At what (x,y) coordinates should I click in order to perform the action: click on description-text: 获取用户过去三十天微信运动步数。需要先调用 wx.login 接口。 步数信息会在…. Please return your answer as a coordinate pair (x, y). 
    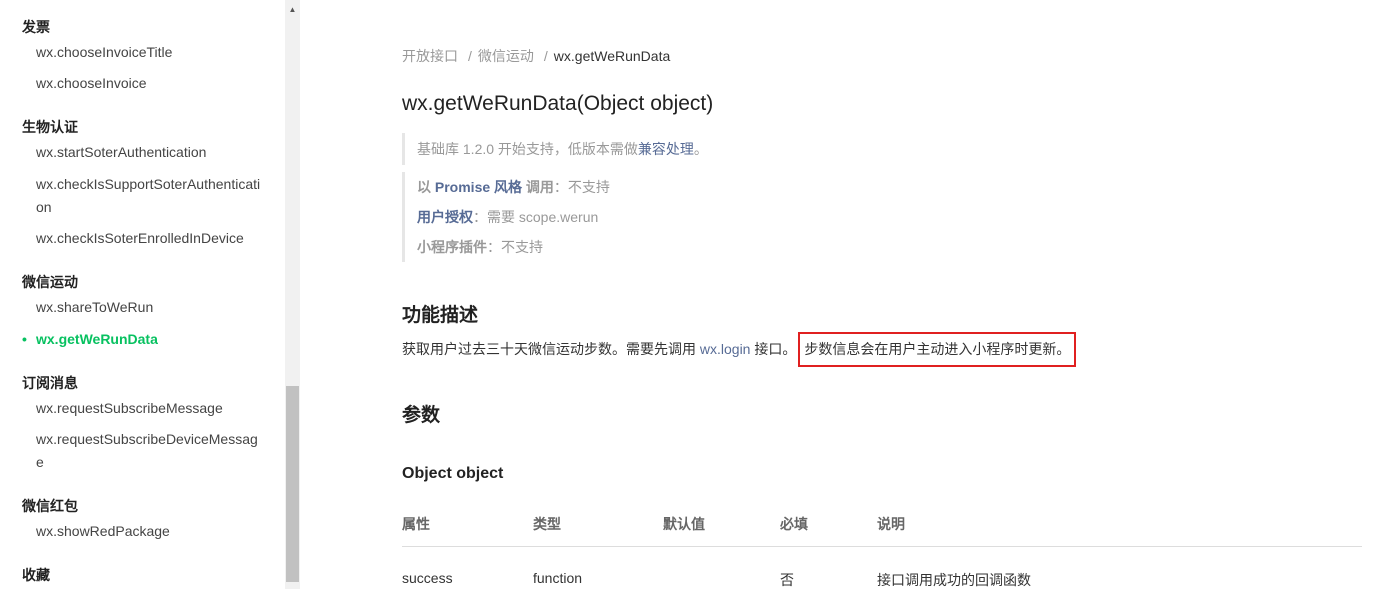
    Looking at the image, I should click on (739, 349).